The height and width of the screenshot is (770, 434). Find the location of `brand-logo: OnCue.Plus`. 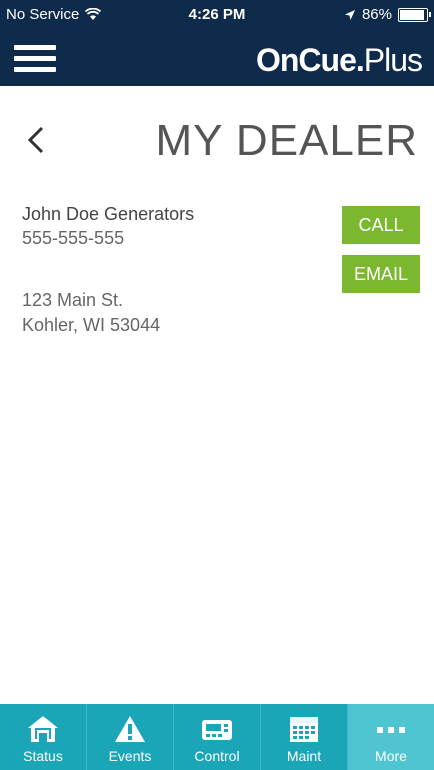

brand-logo: OnCue.Plus is located at coordinates (339, 60).